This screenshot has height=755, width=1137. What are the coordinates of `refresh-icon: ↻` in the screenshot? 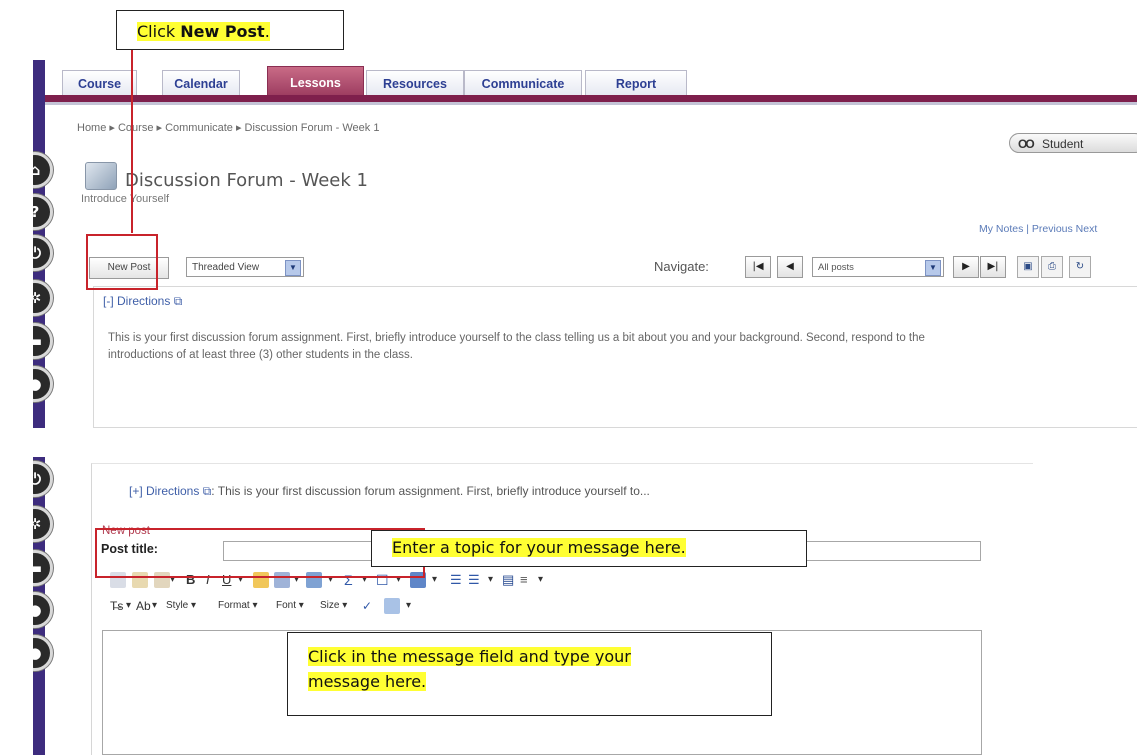 It's located at (1080, 267).